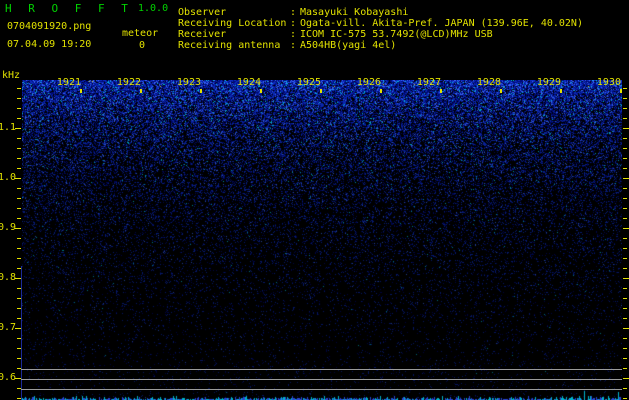  What do you see at coordinates (140, 33) in the screenshot?
I see `meteor-counter-label: meteor` at bounding box center [140, 33].